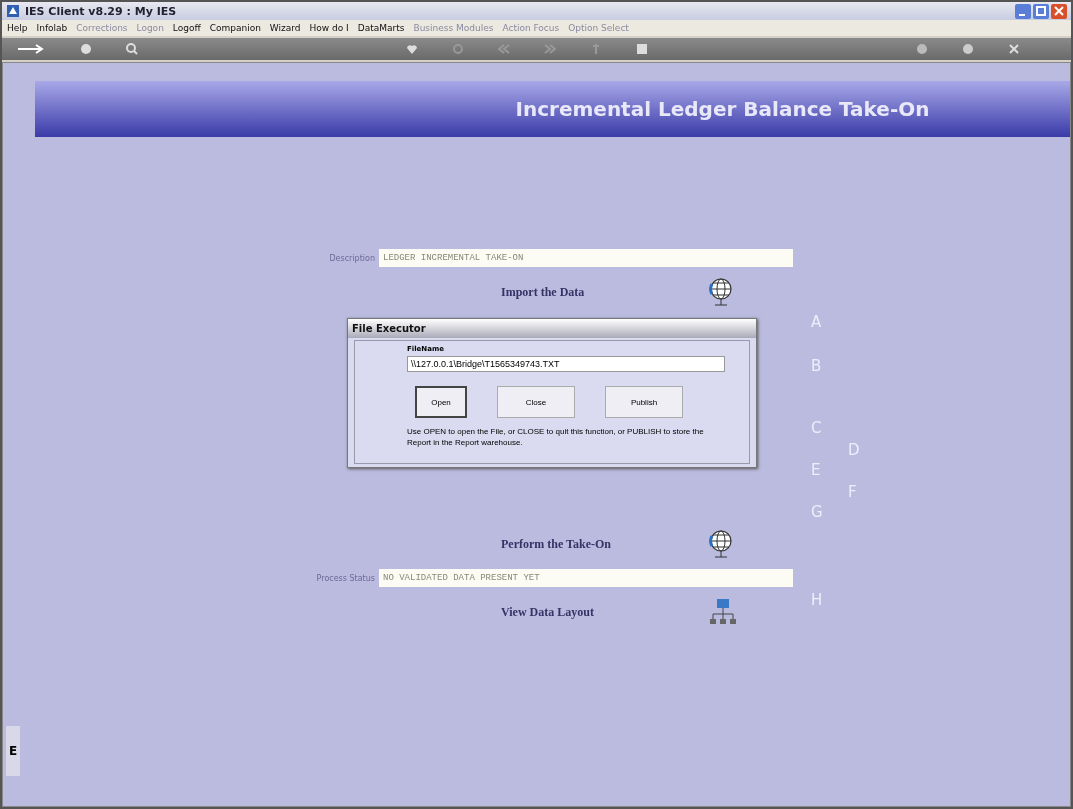 The image size is (1073, 809). I want to click on field-label: Process Status, so click(345, 578).